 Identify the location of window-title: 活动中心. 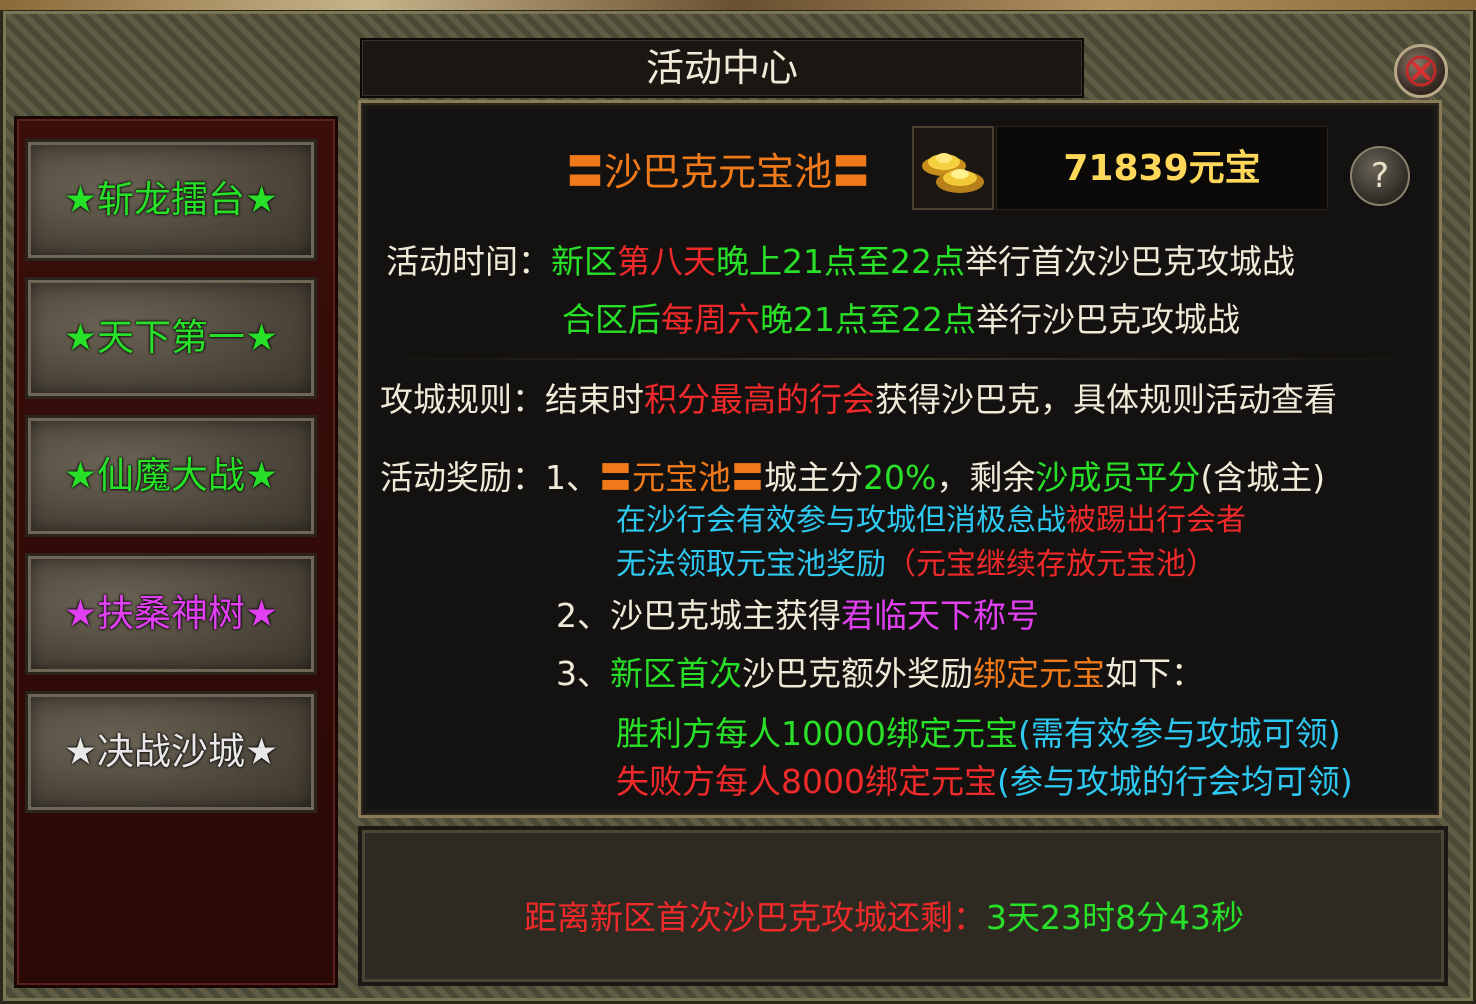
(721, 68).